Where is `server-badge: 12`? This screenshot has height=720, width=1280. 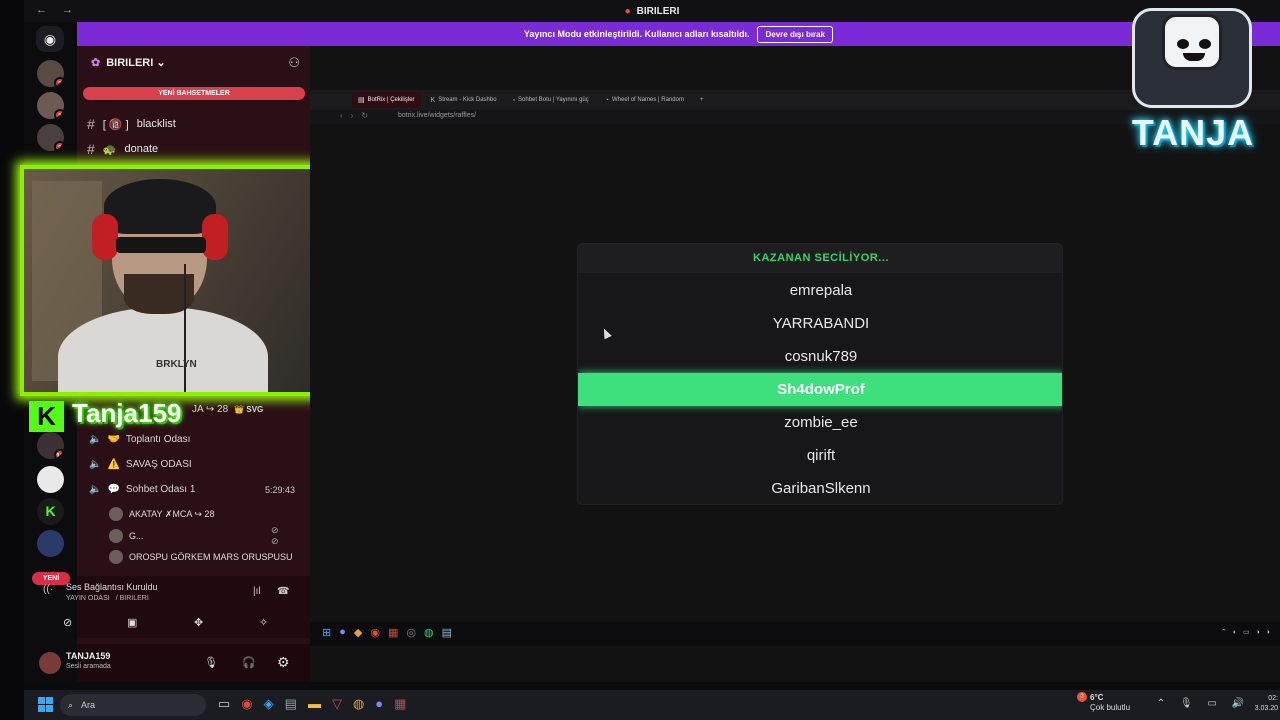
server-badge: 12 is located at coordinates (59, 454).